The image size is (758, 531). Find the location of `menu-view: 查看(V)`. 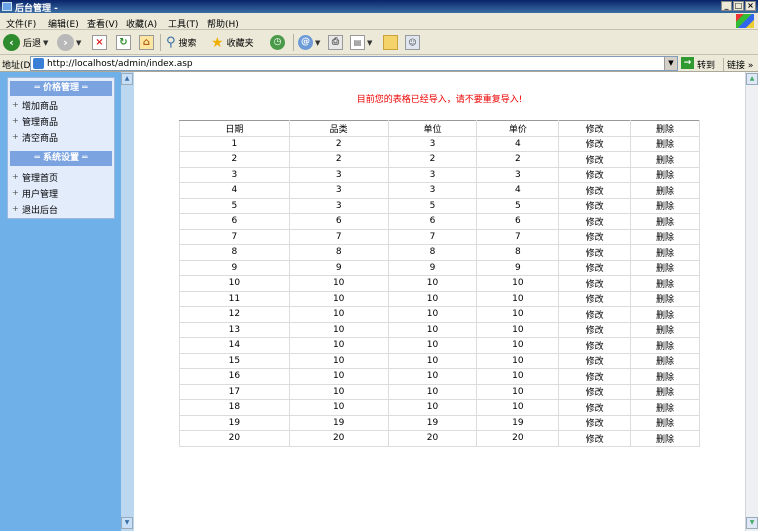

menu-view: 查看(V) is located at coordinates (102, 23).